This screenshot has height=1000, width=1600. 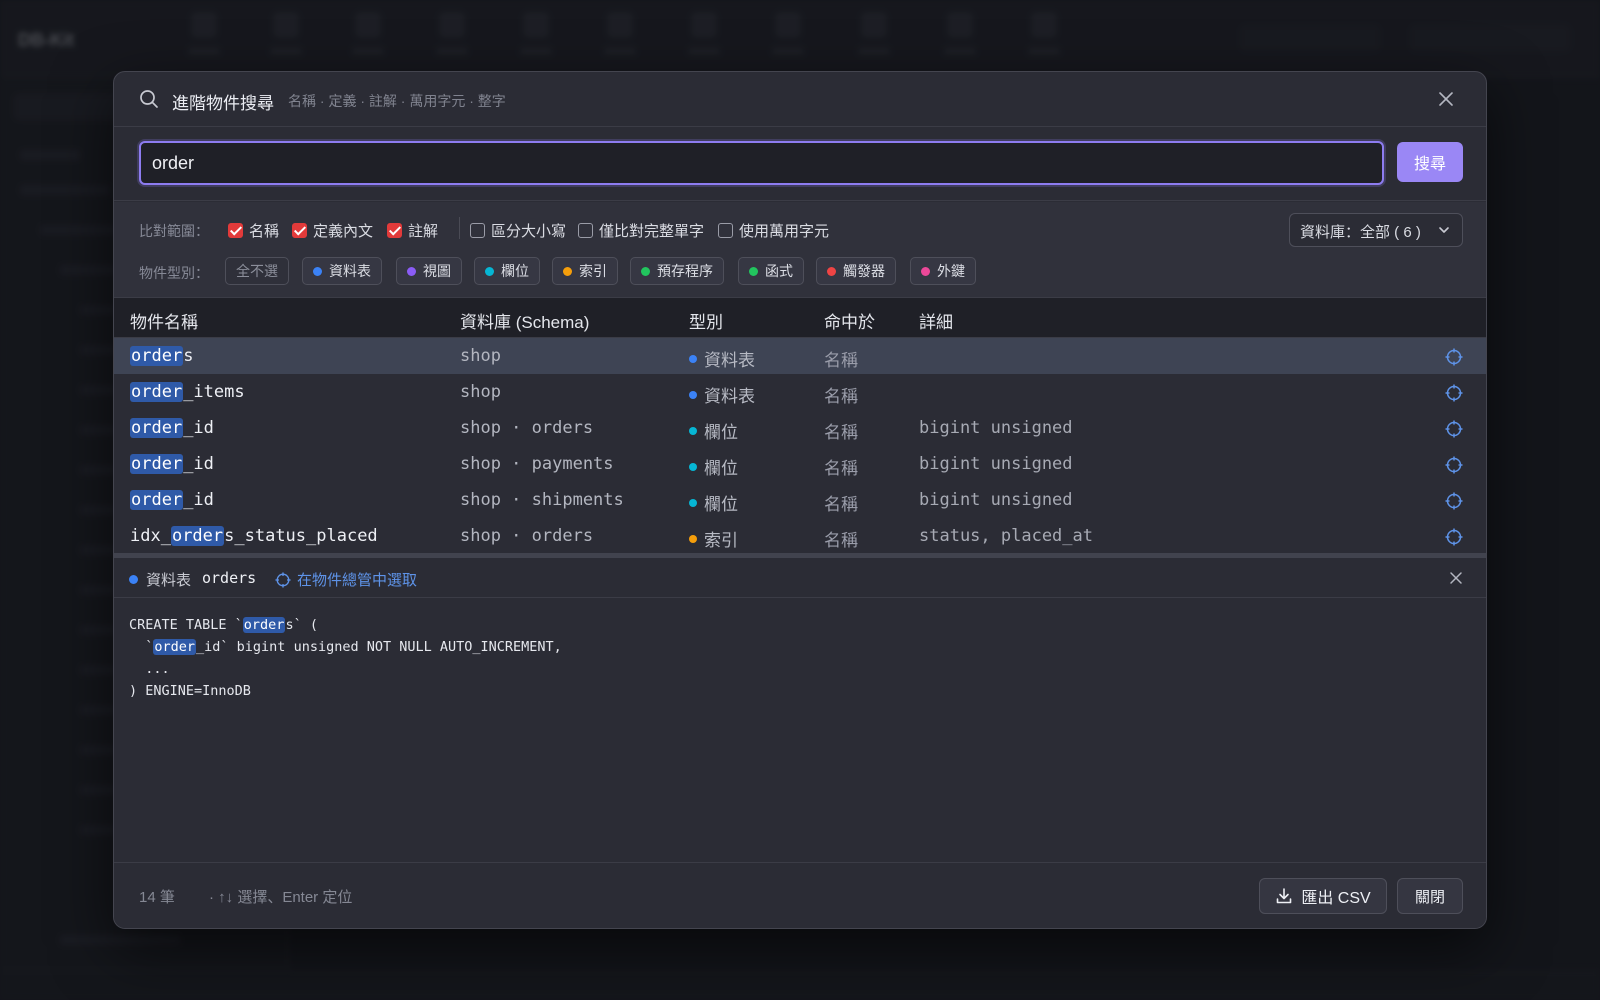 What do you see at coordinates (1456, 578) in the screenshot?
I see `close-detail-icon` at bounding box center [1456, 578].